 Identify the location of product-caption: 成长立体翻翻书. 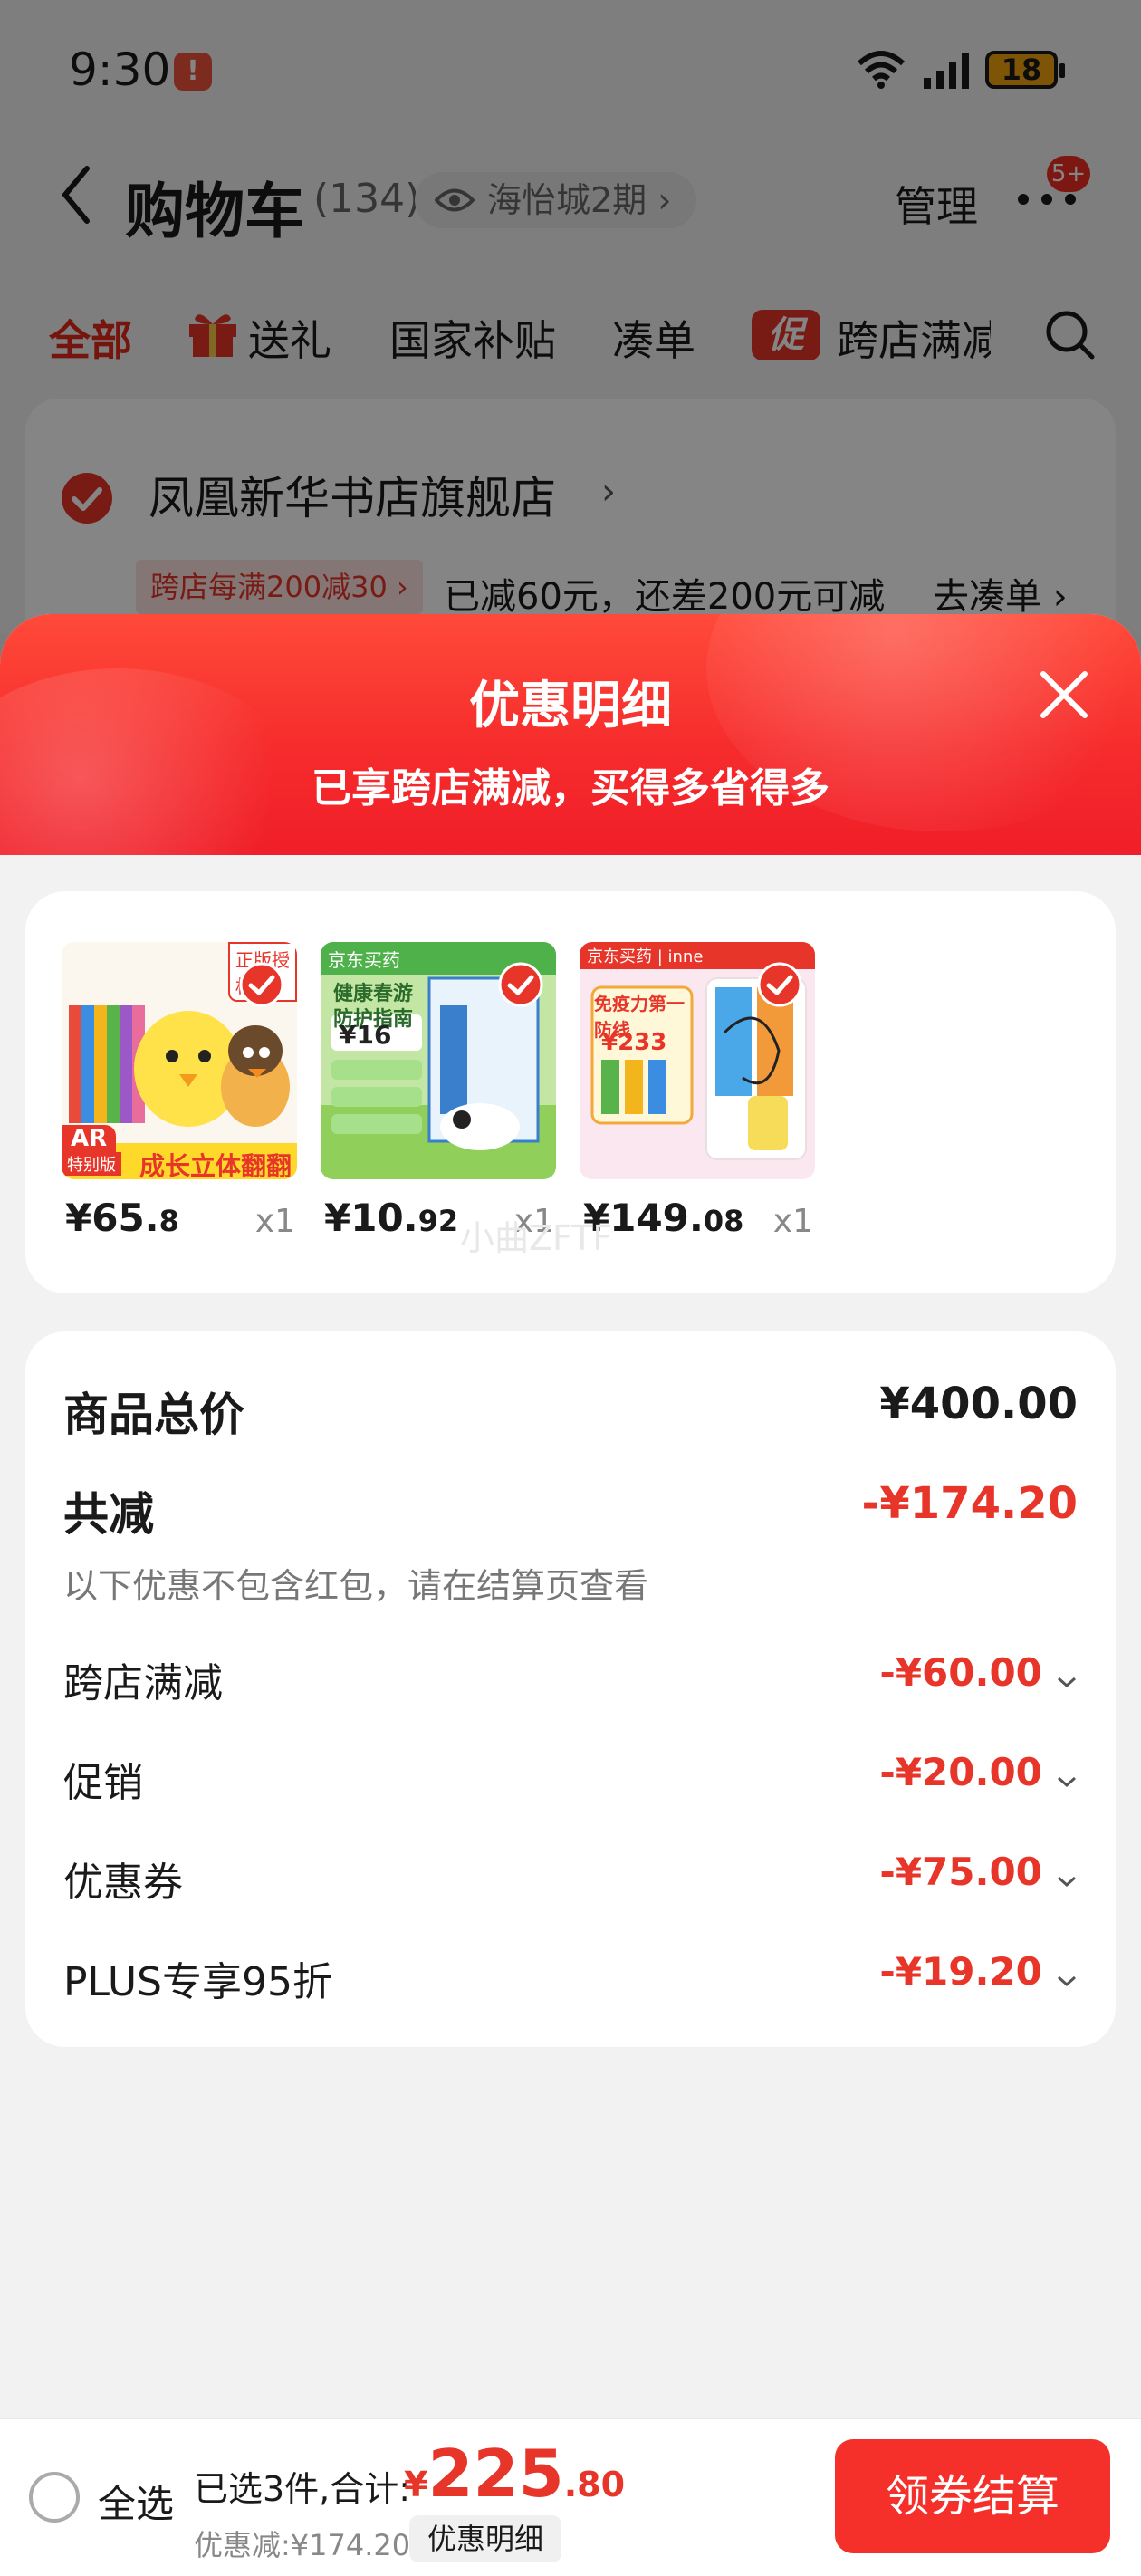
(215, 1165).